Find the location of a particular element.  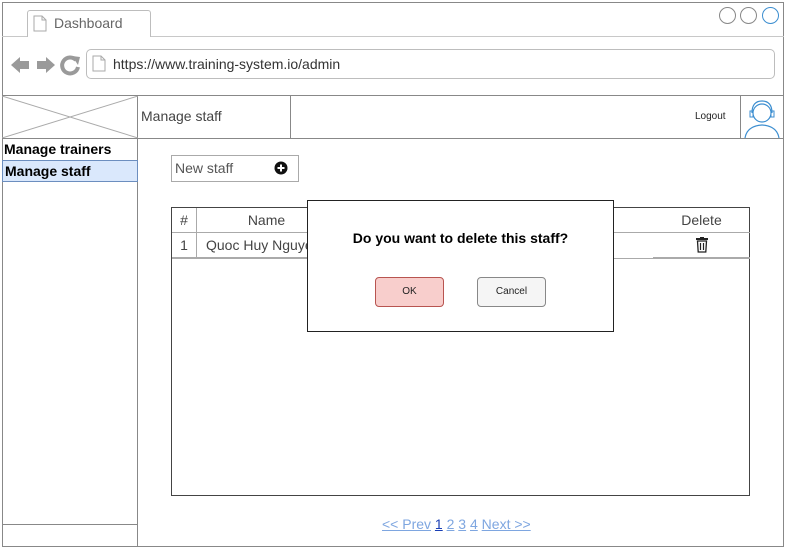

table-cell-delete is located at coordinates (701, 245).